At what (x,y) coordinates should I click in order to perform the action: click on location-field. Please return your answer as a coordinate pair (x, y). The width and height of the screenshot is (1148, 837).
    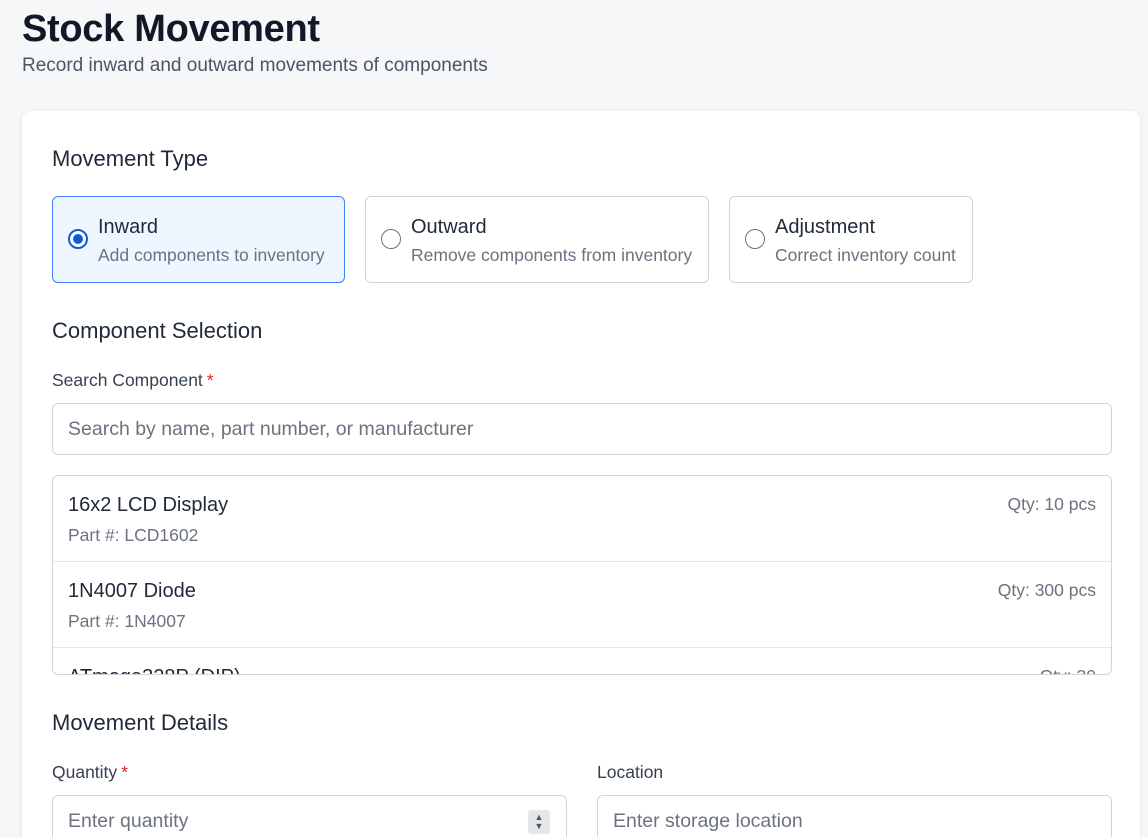
    Looking at the image, I should click on (854, 816).